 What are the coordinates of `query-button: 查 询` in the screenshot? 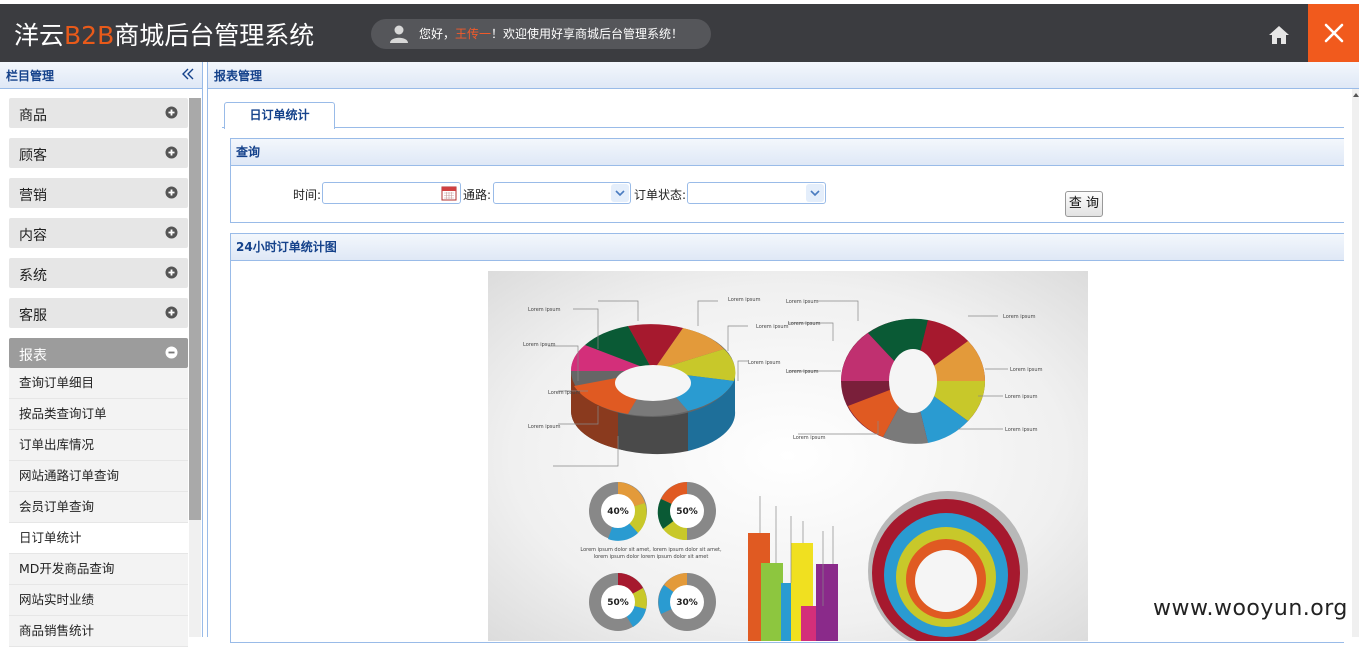 It's located at (1084, 204).